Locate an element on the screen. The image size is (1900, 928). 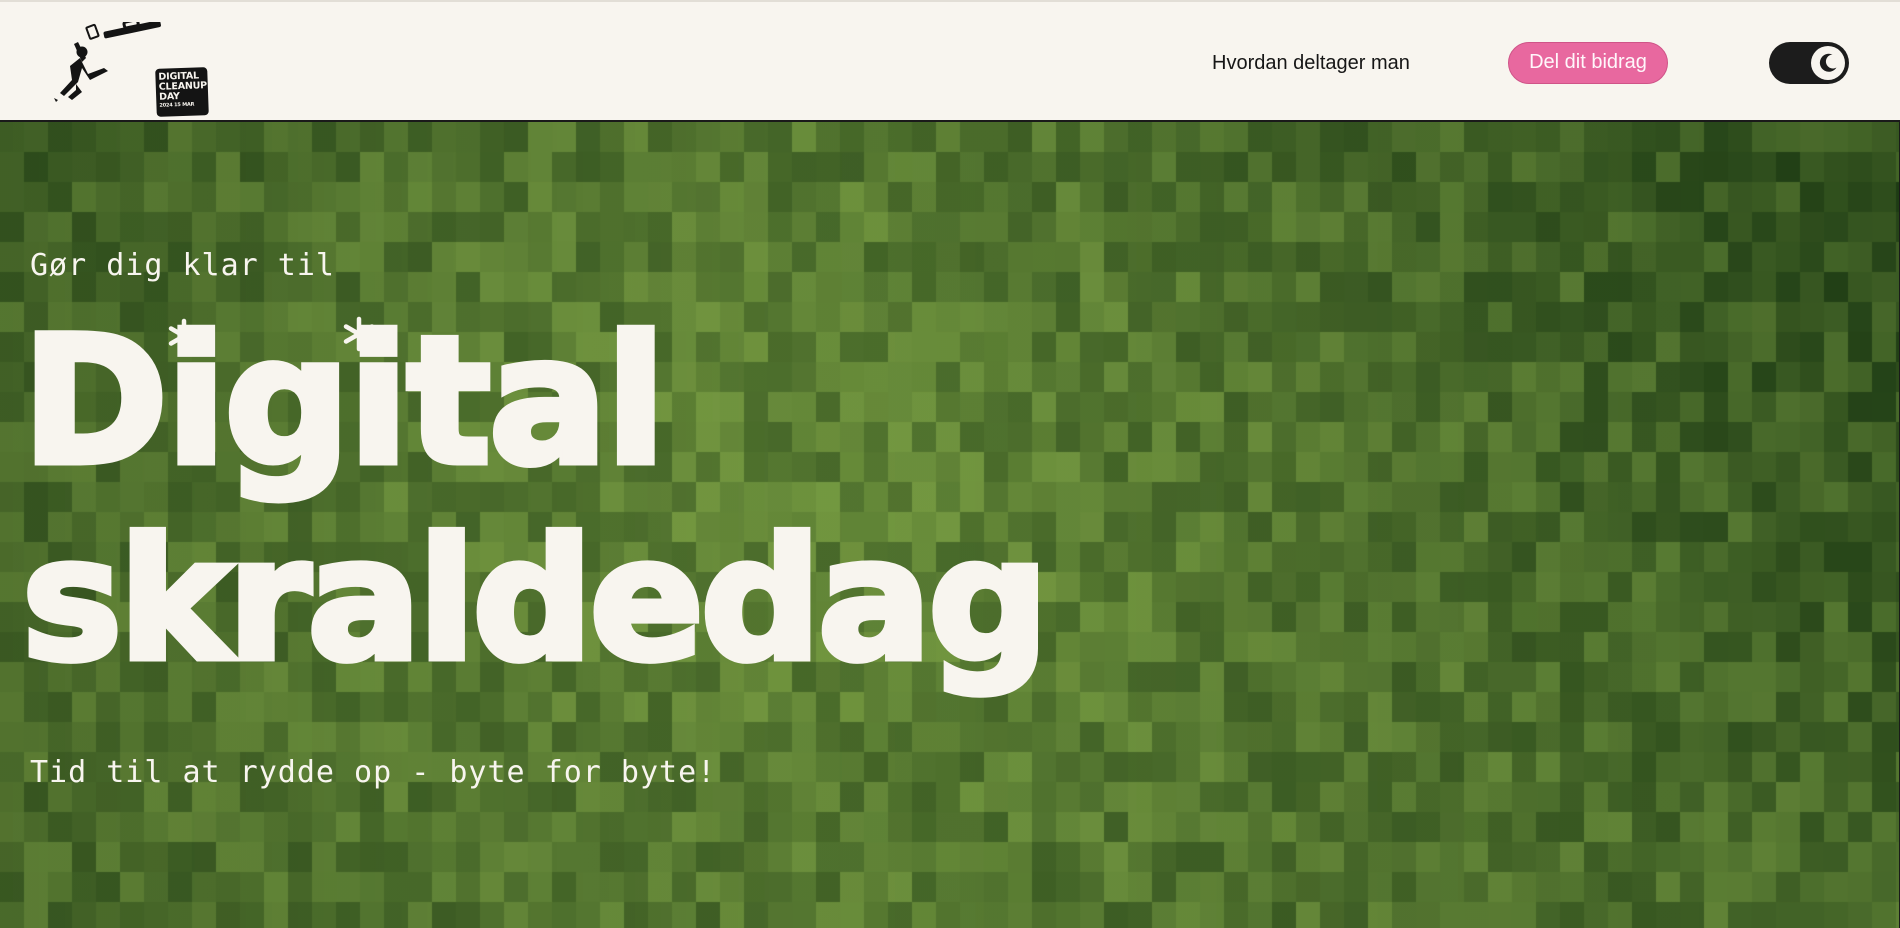
trash-bin-figure-icon is located at coordinates (107, 60).